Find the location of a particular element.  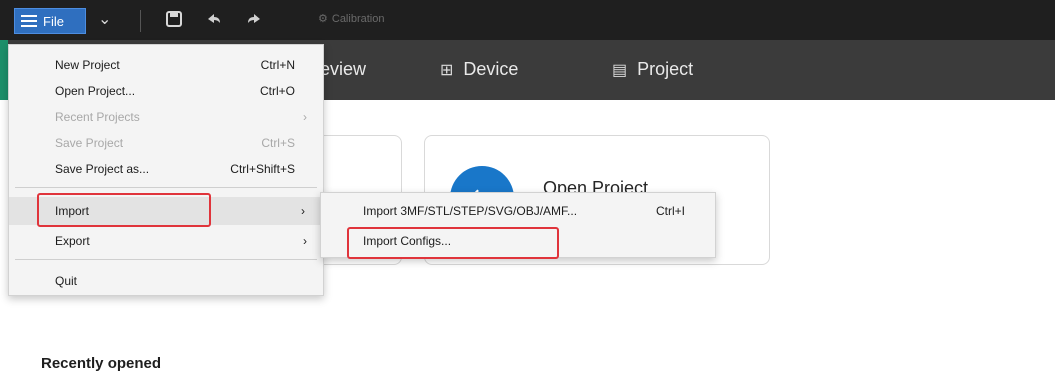

calibration-icon: ⚙ is located at coordinates (323, 19).